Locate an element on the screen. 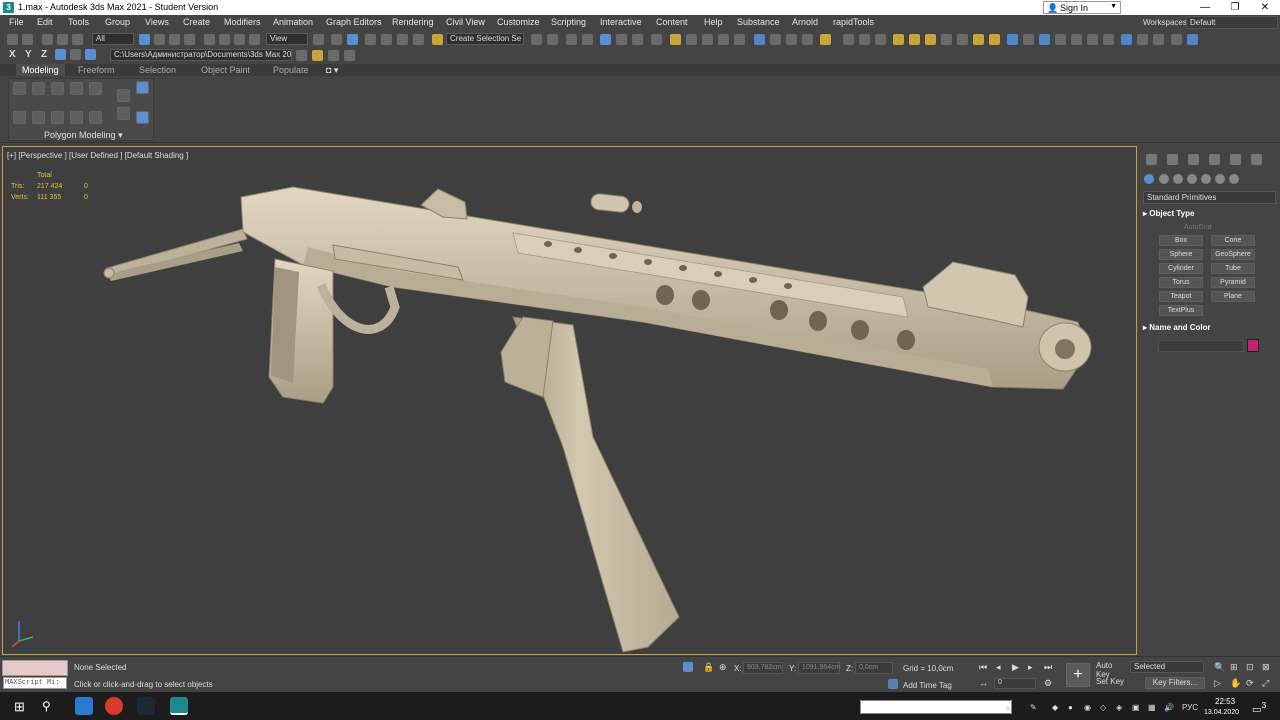 The height and width of the screenshot is (720, 1280). browse-folder-icon is located at coordinates (349, 55).